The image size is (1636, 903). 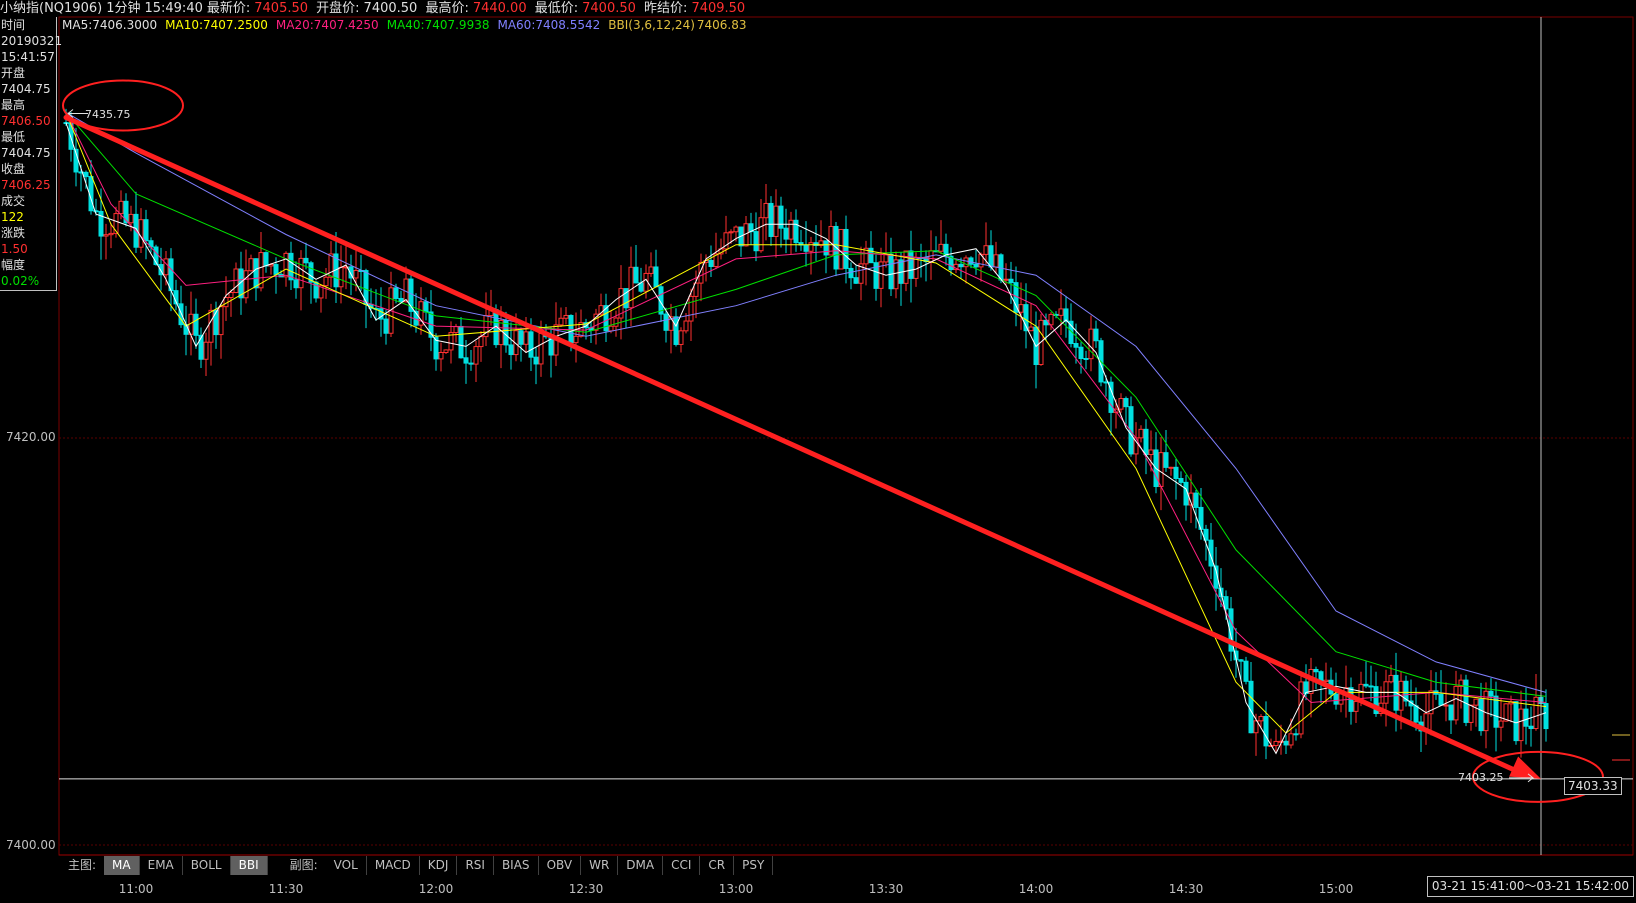 I want to click on ma-button: MA, so click(x=122, y=865).